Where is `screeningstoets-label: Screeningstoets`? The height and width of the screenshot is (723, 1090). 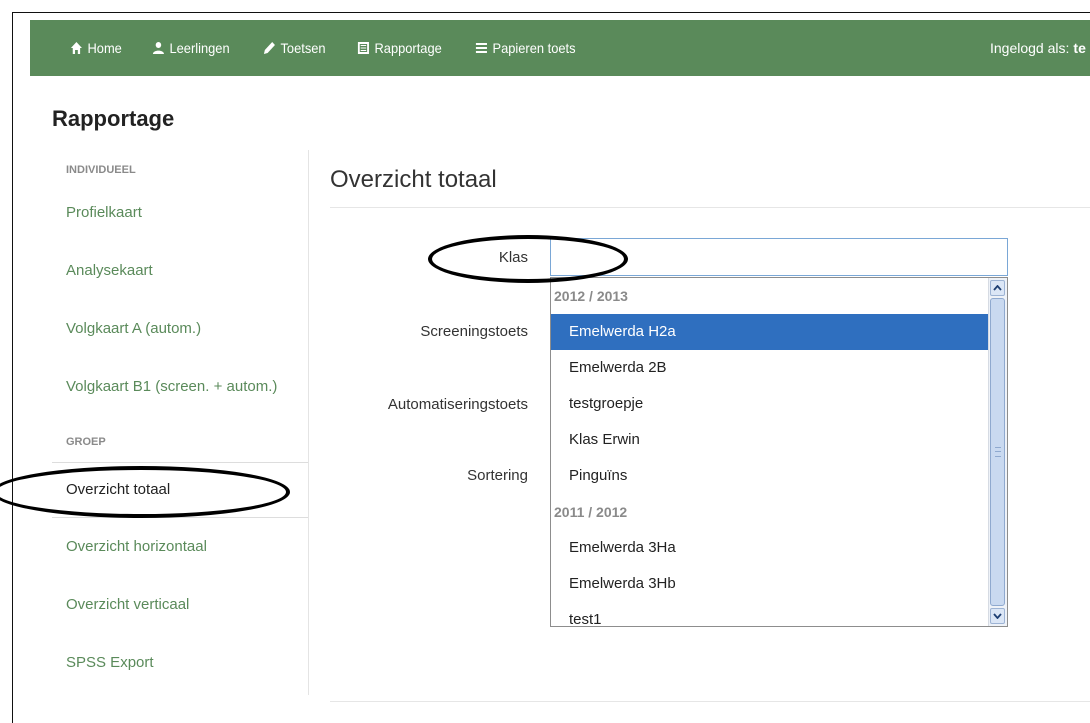 screeningstoets-label: Screeningstoets is located at coordinates (474, 331).